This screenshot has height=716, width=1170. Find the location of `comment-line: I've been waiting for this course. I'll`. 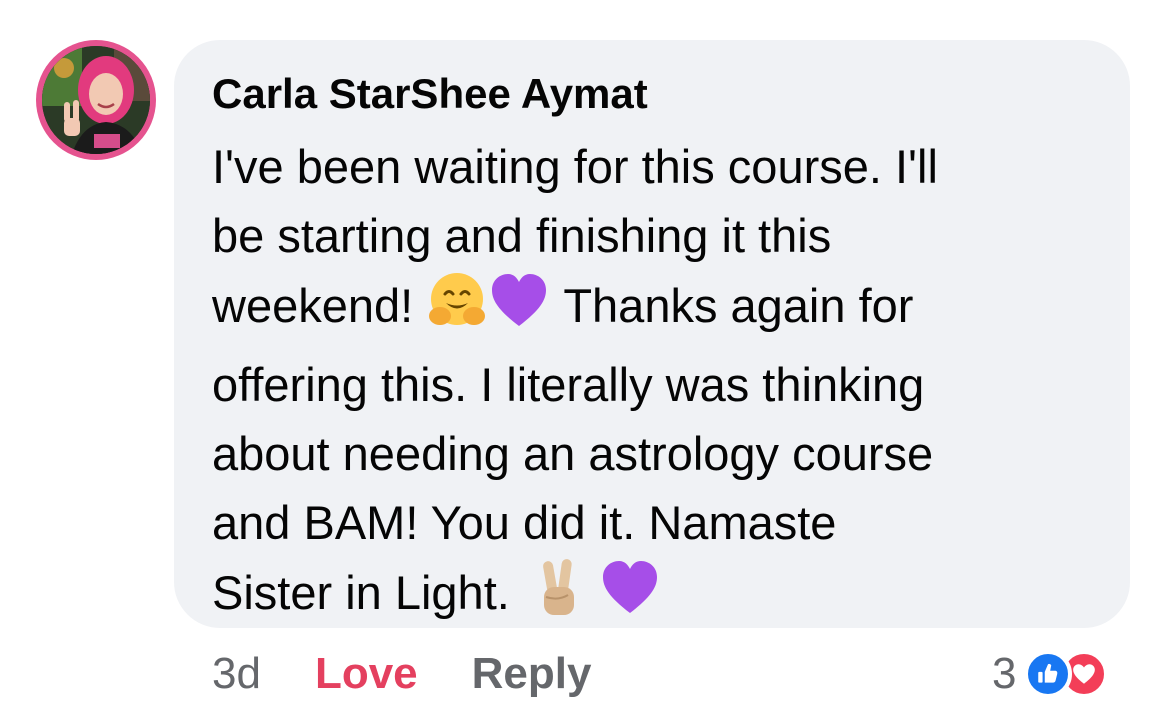

comment-line: I've been waiting for this course. I'll is located at coordinates (575, 166).